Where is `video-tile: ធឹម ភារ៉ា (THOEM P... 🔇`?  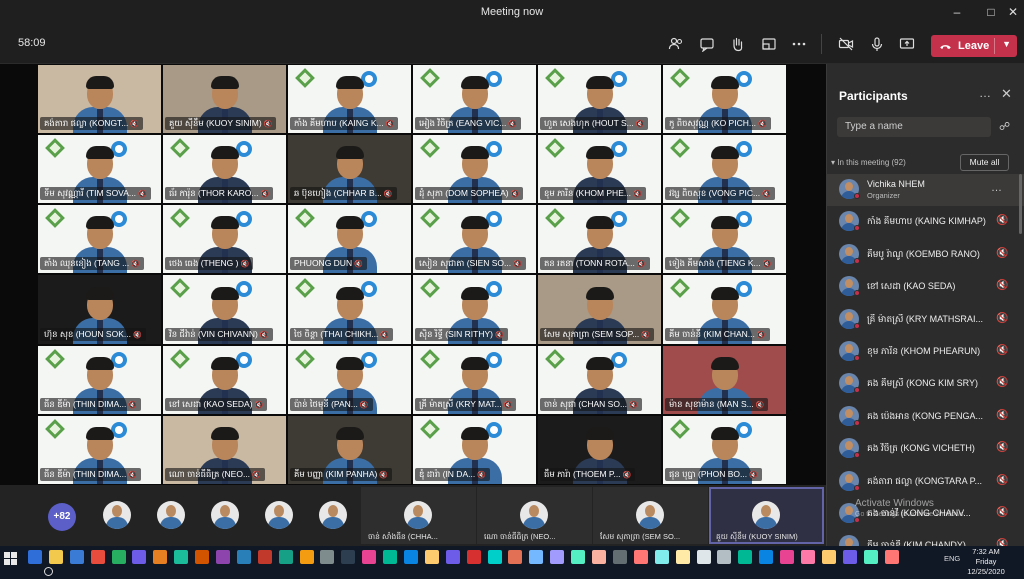
video-tile: ធឹម ភារ៉ា (THOEM P... 🔇 is located at coordinates (599, 449).